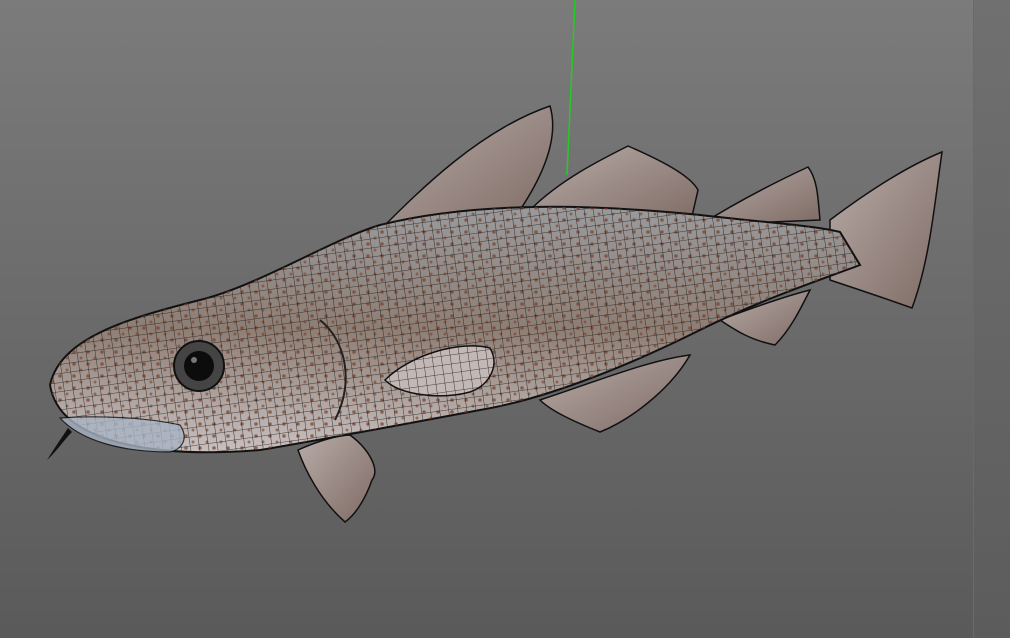  Describe the element at coordinates (199, 366) in the screenshot. I see `eye-icon` at that location.